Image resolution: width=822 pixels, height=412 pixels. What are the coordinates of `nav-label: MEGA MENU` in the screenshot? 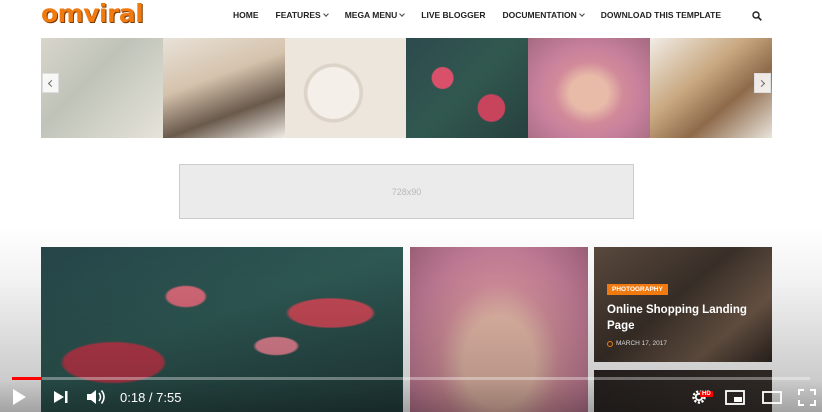 It's located at (371, 15).